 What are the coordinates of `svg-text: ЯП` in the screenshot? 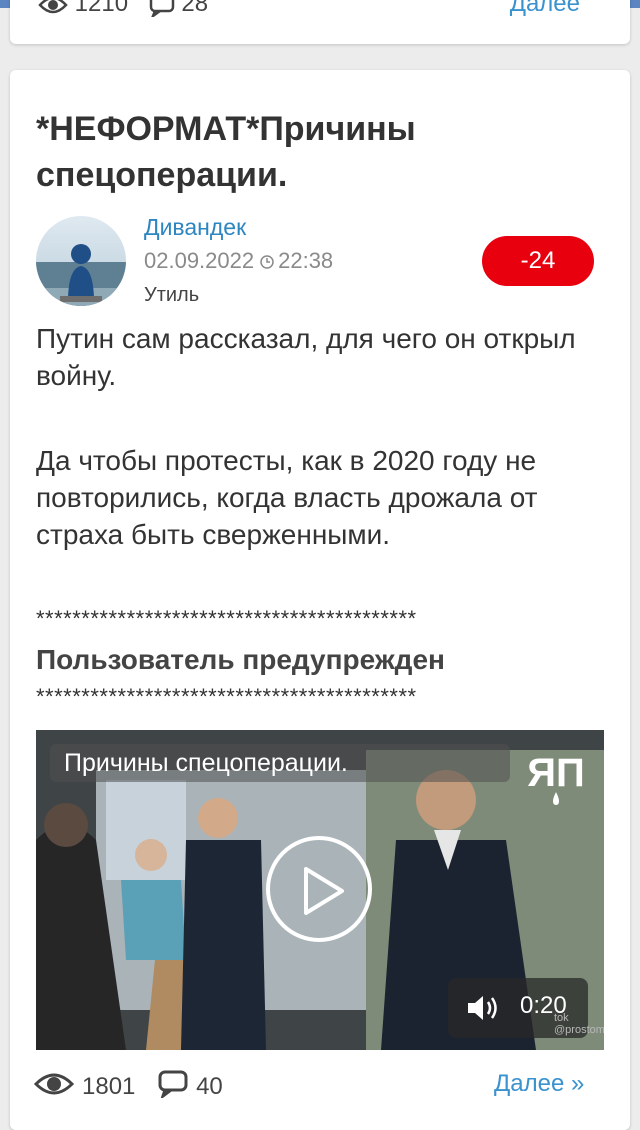 It's located at (556, 773).